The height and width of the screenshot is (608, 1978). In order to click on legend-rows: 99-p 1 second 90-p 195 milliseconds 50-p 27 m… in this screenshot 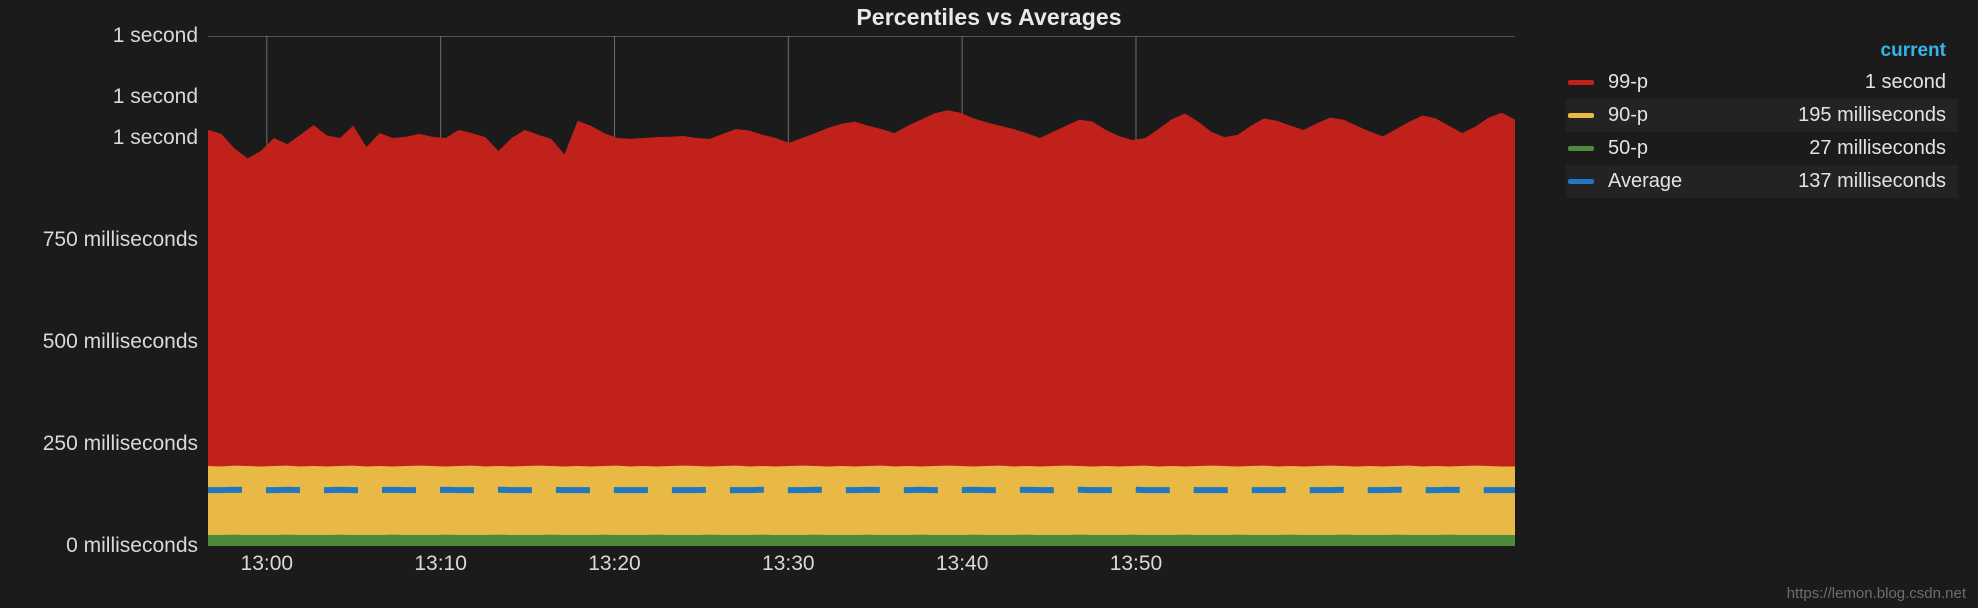, I will do `click(1762, 132)`.